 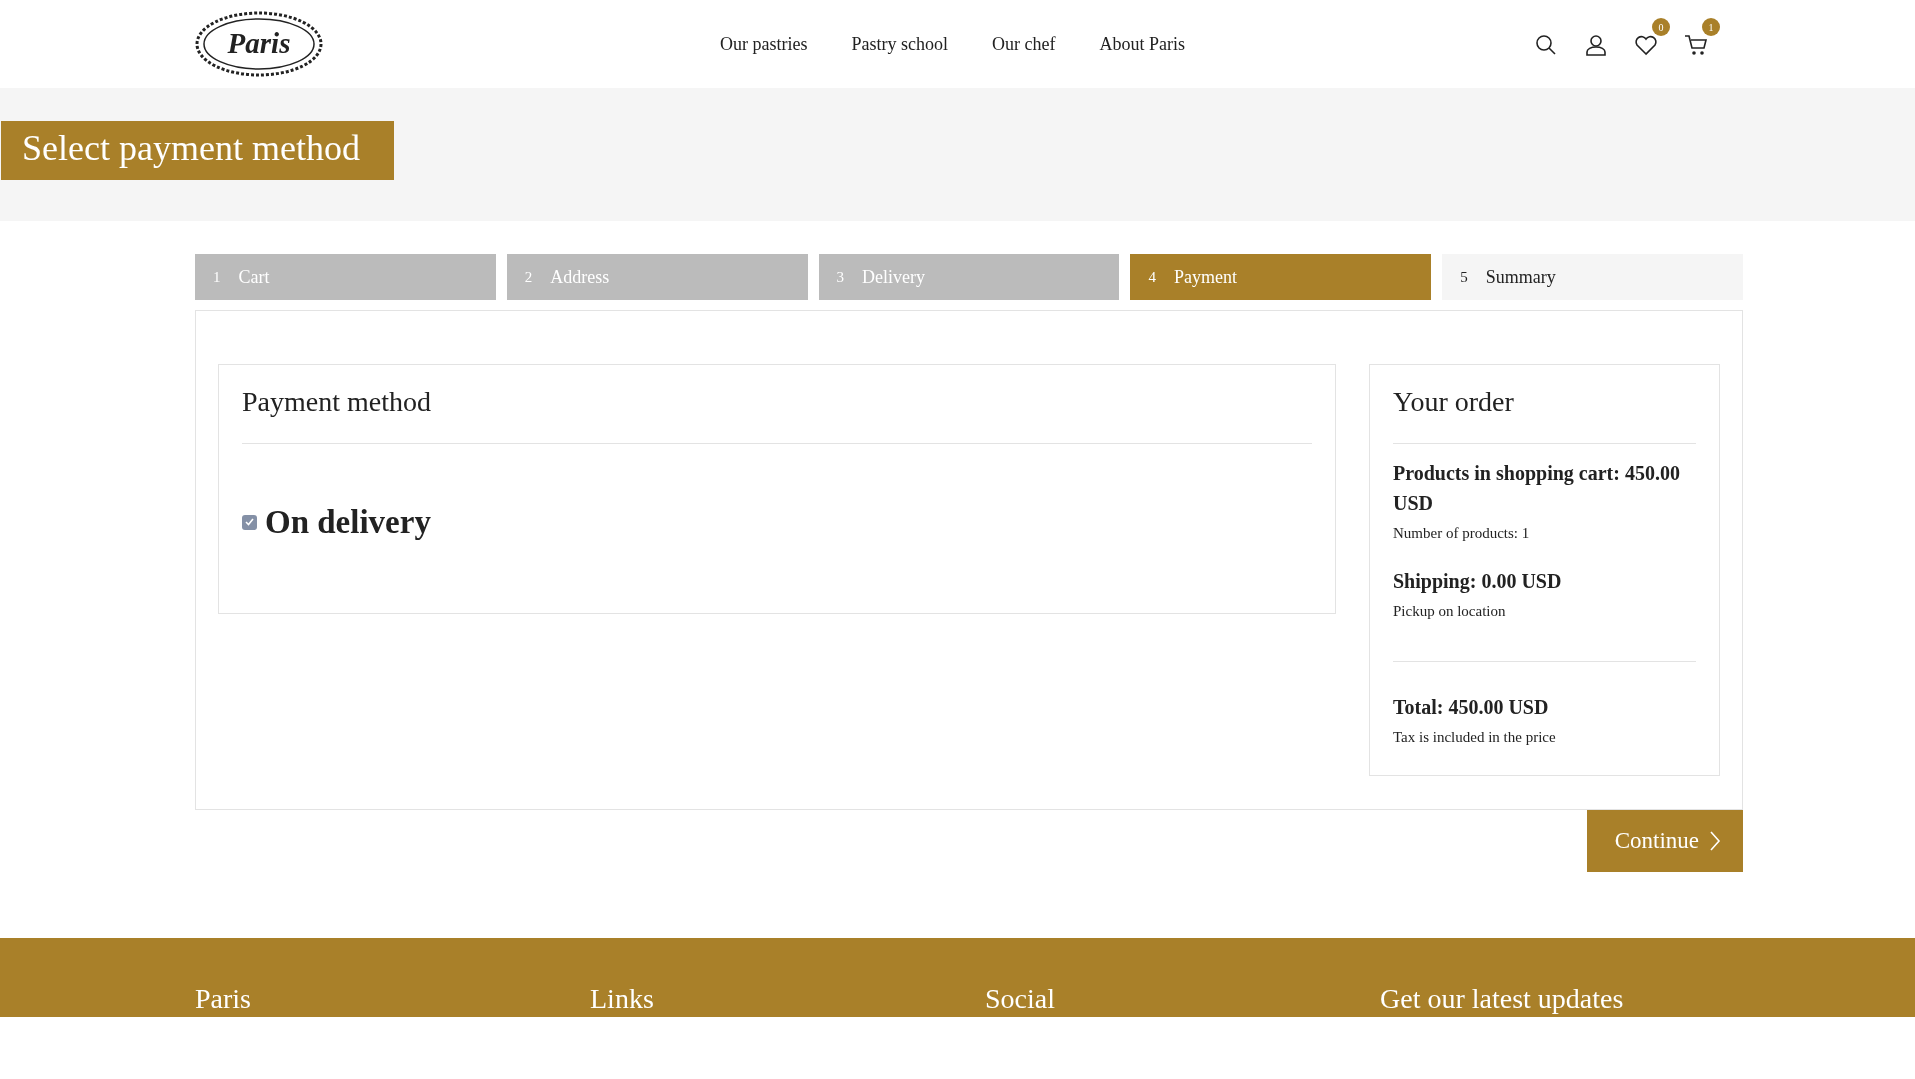 I want to click on checkbox, so click(x=249, y=522).